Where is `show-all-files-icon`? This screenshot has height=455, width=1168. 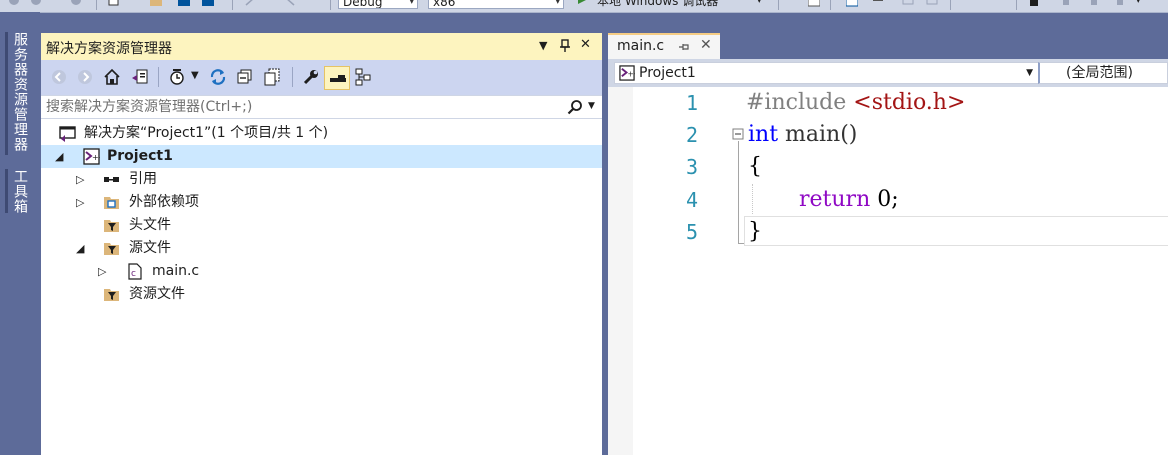
show-all-files-icon is located at coordinates (272, 77).